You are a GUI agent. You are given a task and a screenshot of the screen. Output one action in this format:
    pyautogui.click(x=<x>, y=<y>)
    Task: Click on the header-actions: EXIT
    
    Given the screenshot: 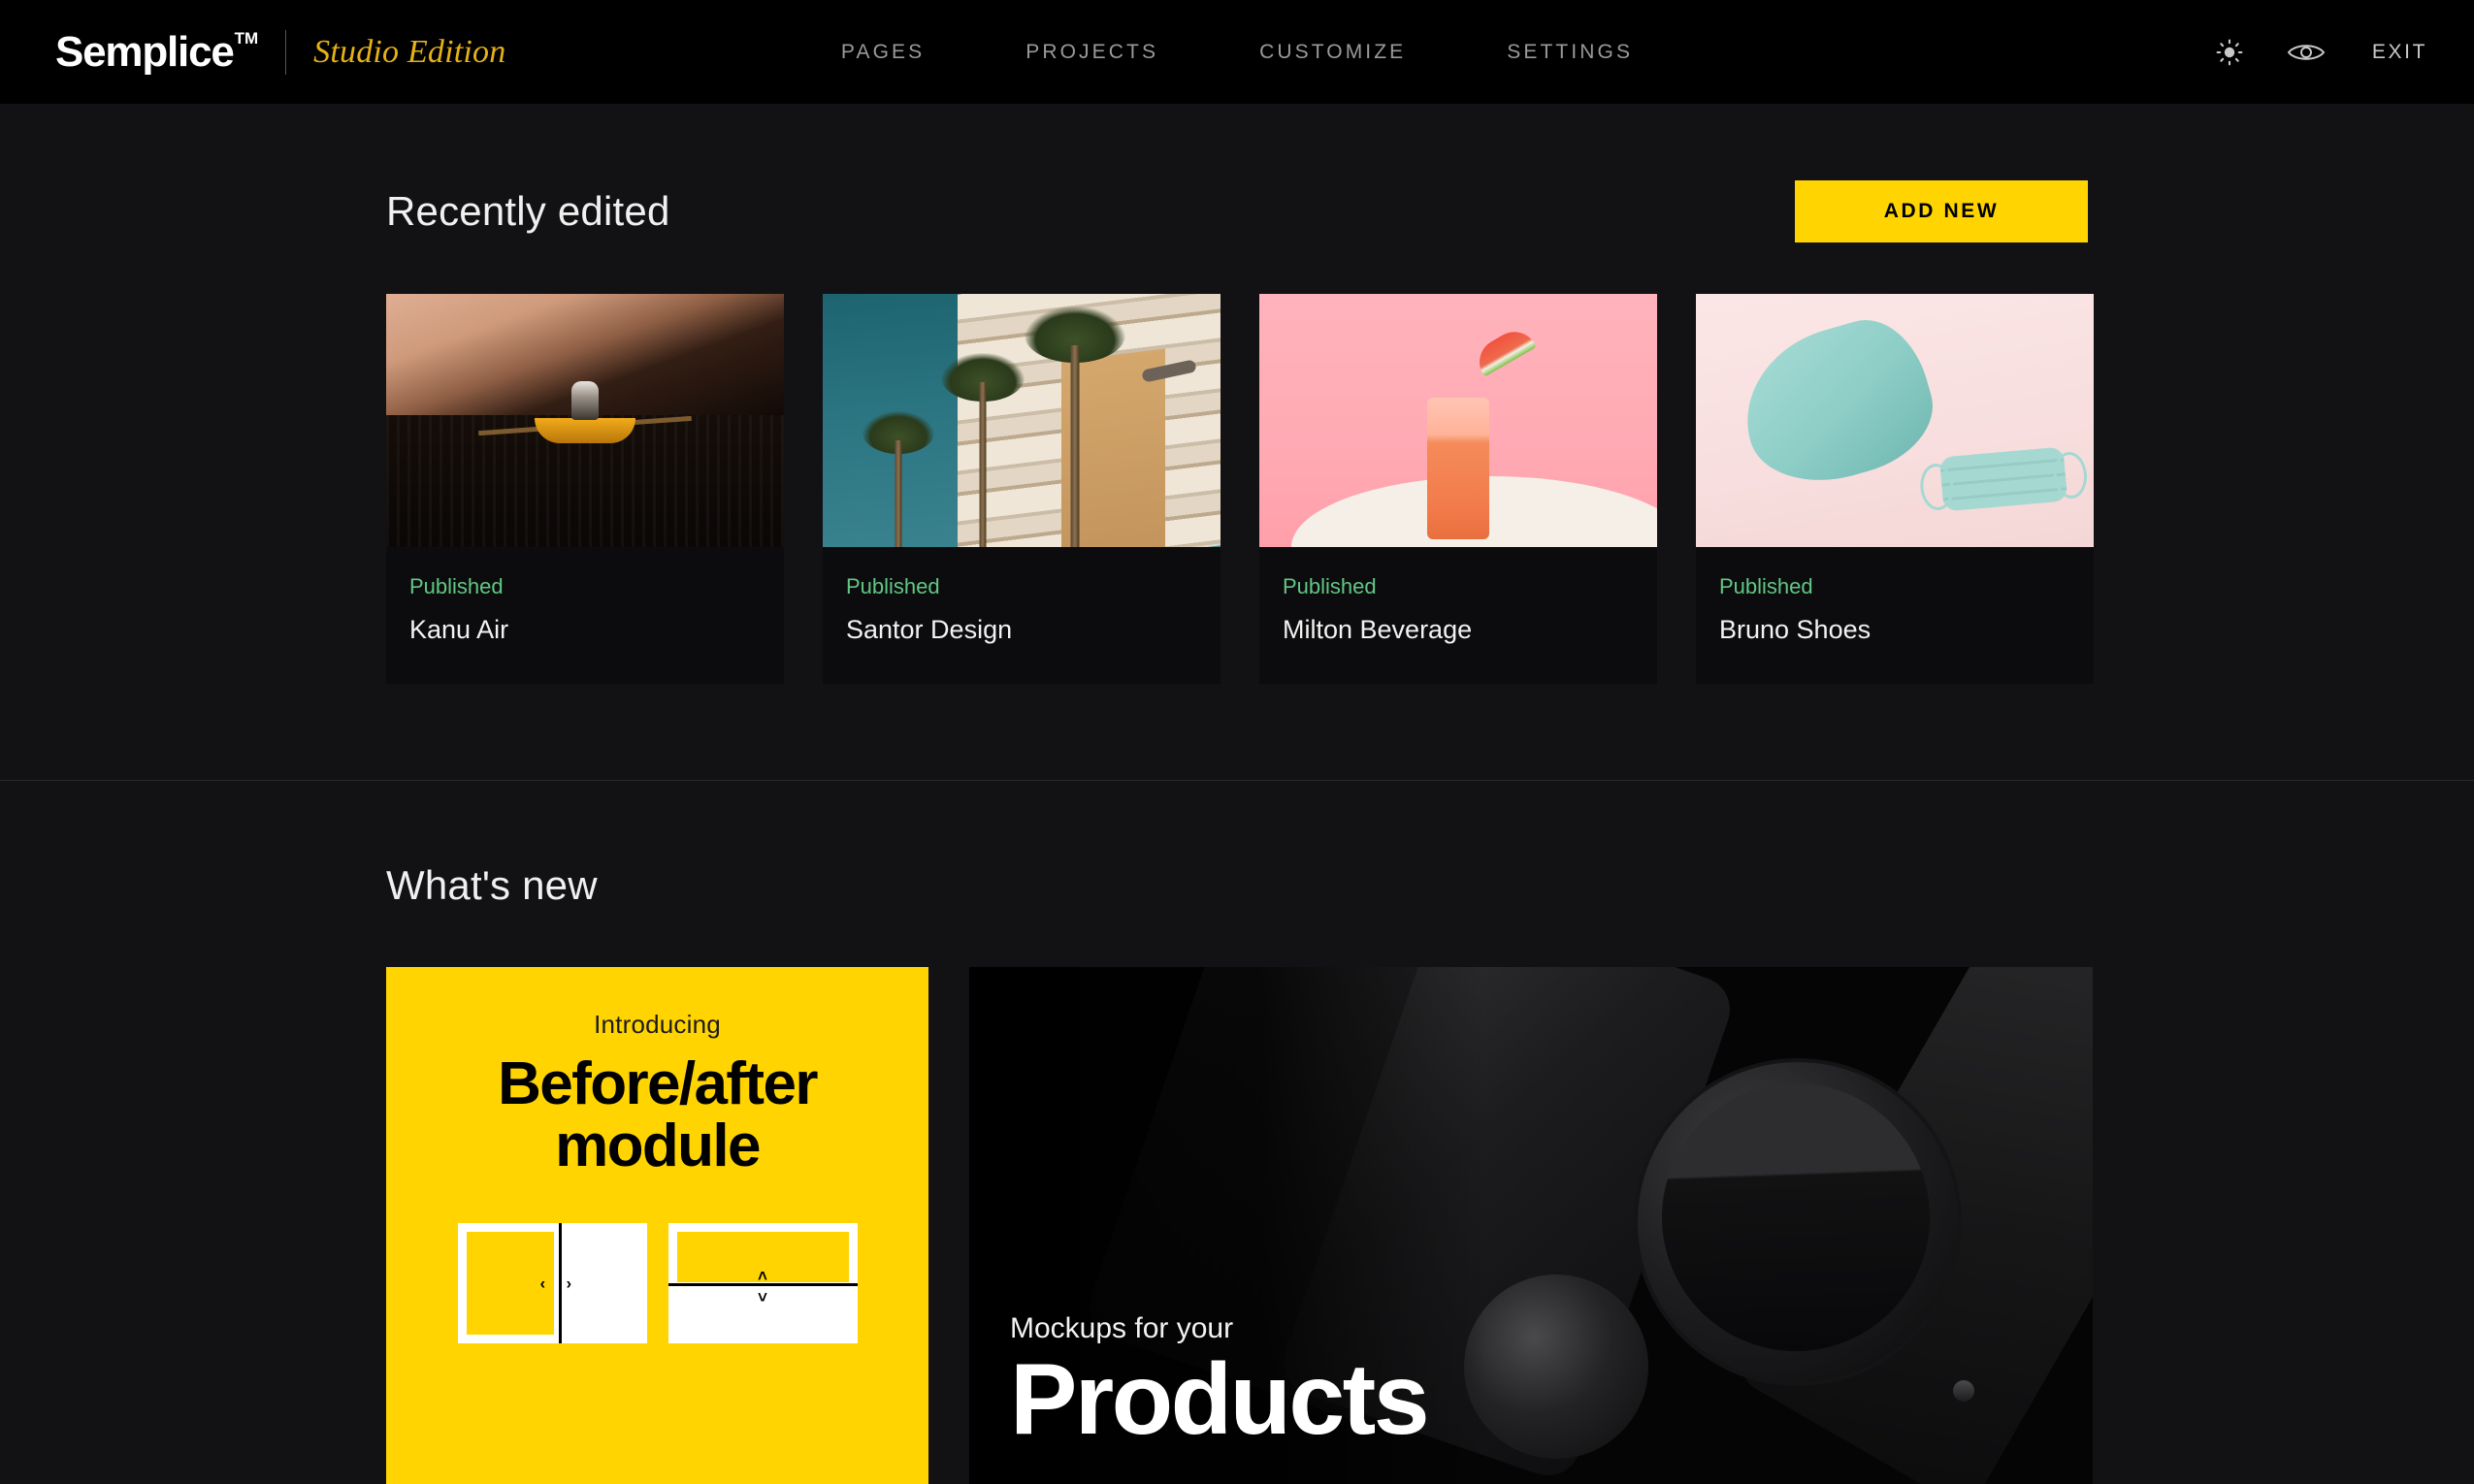 What is the action you would take?
    pyautogui.click(x=2321, y=52)
    